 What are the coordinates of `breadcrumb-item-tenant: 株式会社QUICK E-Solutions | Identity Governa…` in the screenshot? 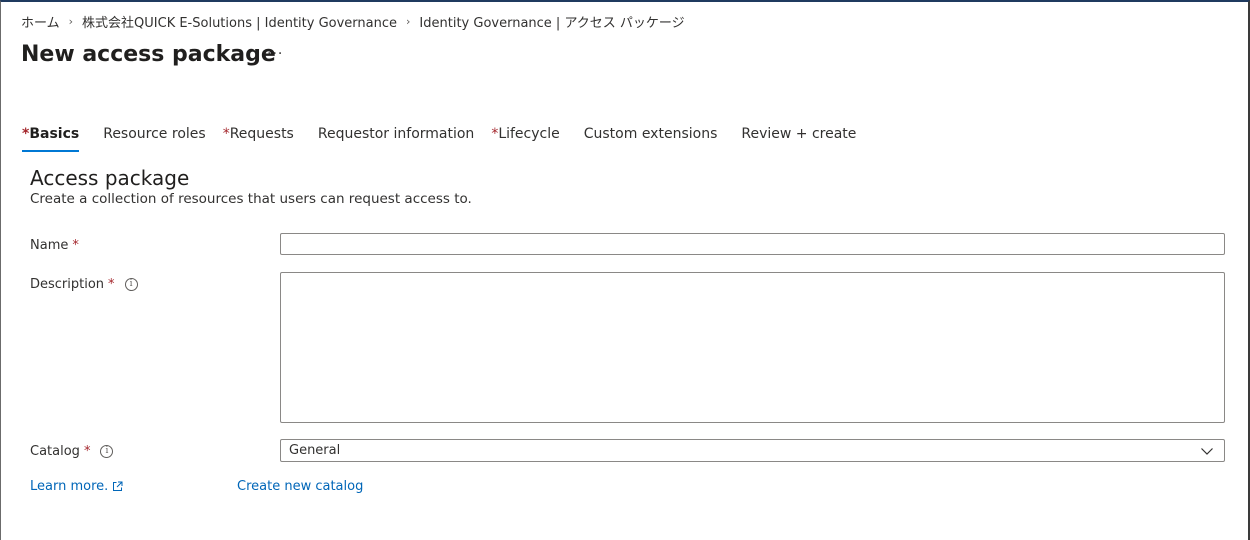 It's located at (239, 21).